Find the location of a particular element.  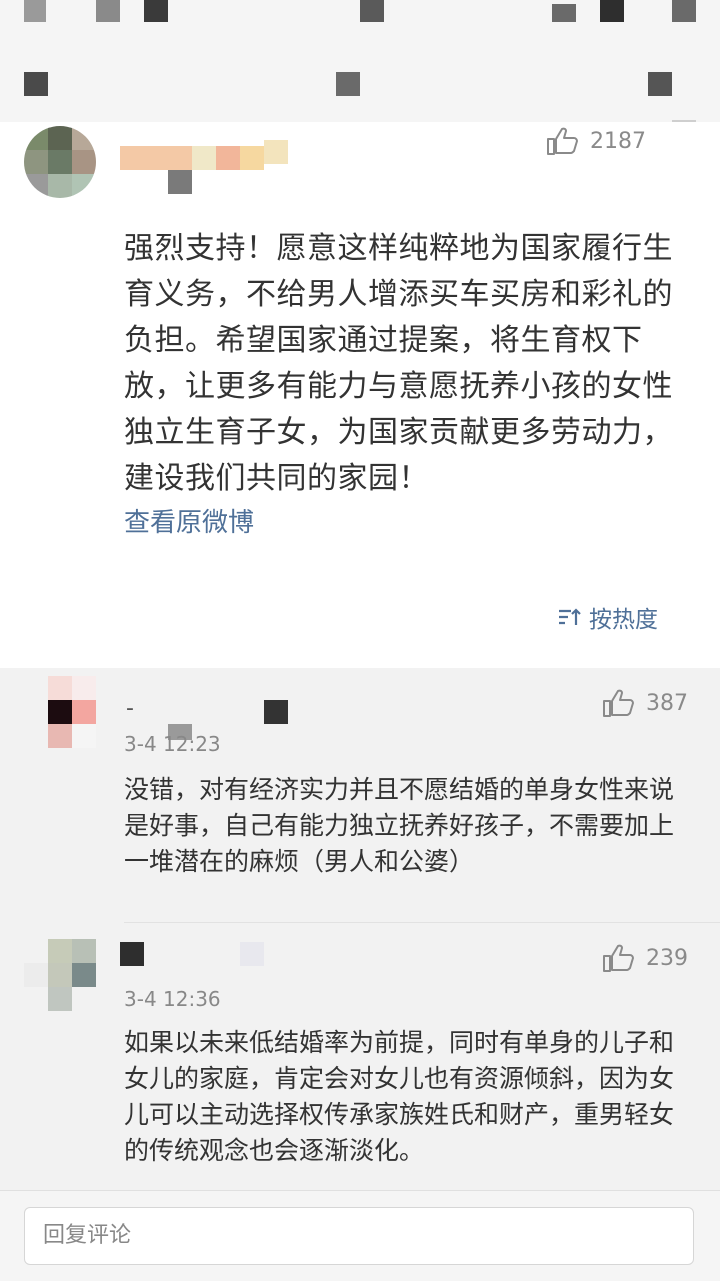

like-button: 2187 is located at coordinates (596, 141).